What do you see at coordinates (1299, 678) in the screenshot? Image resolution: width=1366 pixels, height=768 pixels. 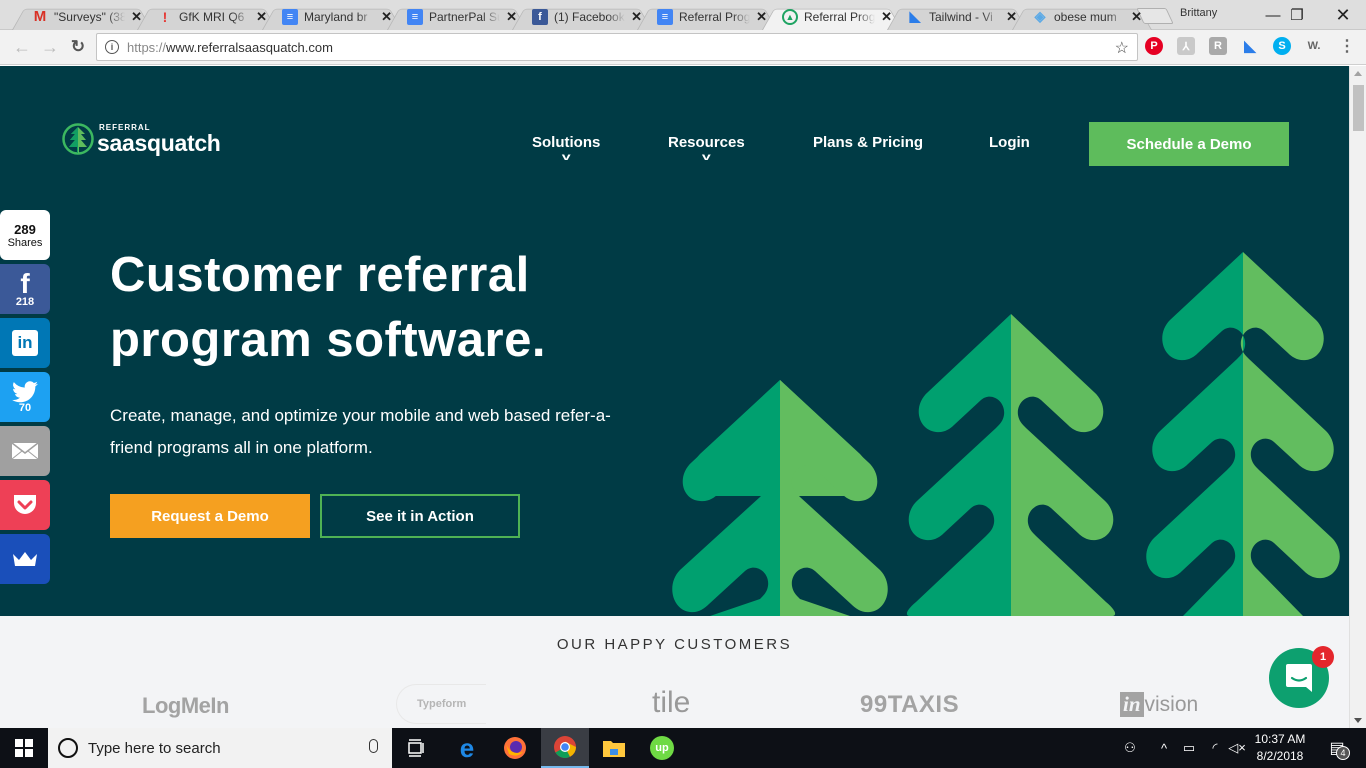 I see `chat-bubble-icon` at bounding box center [1299, 678].